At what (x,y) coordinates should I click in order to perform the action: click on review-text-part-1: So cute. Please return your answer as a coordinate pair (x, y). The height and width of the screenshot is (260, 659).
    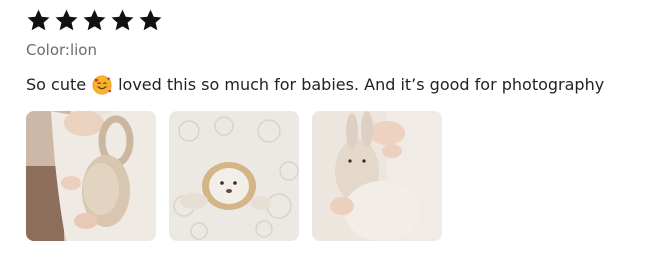
    Looking at the image, I should click on (56, 84).